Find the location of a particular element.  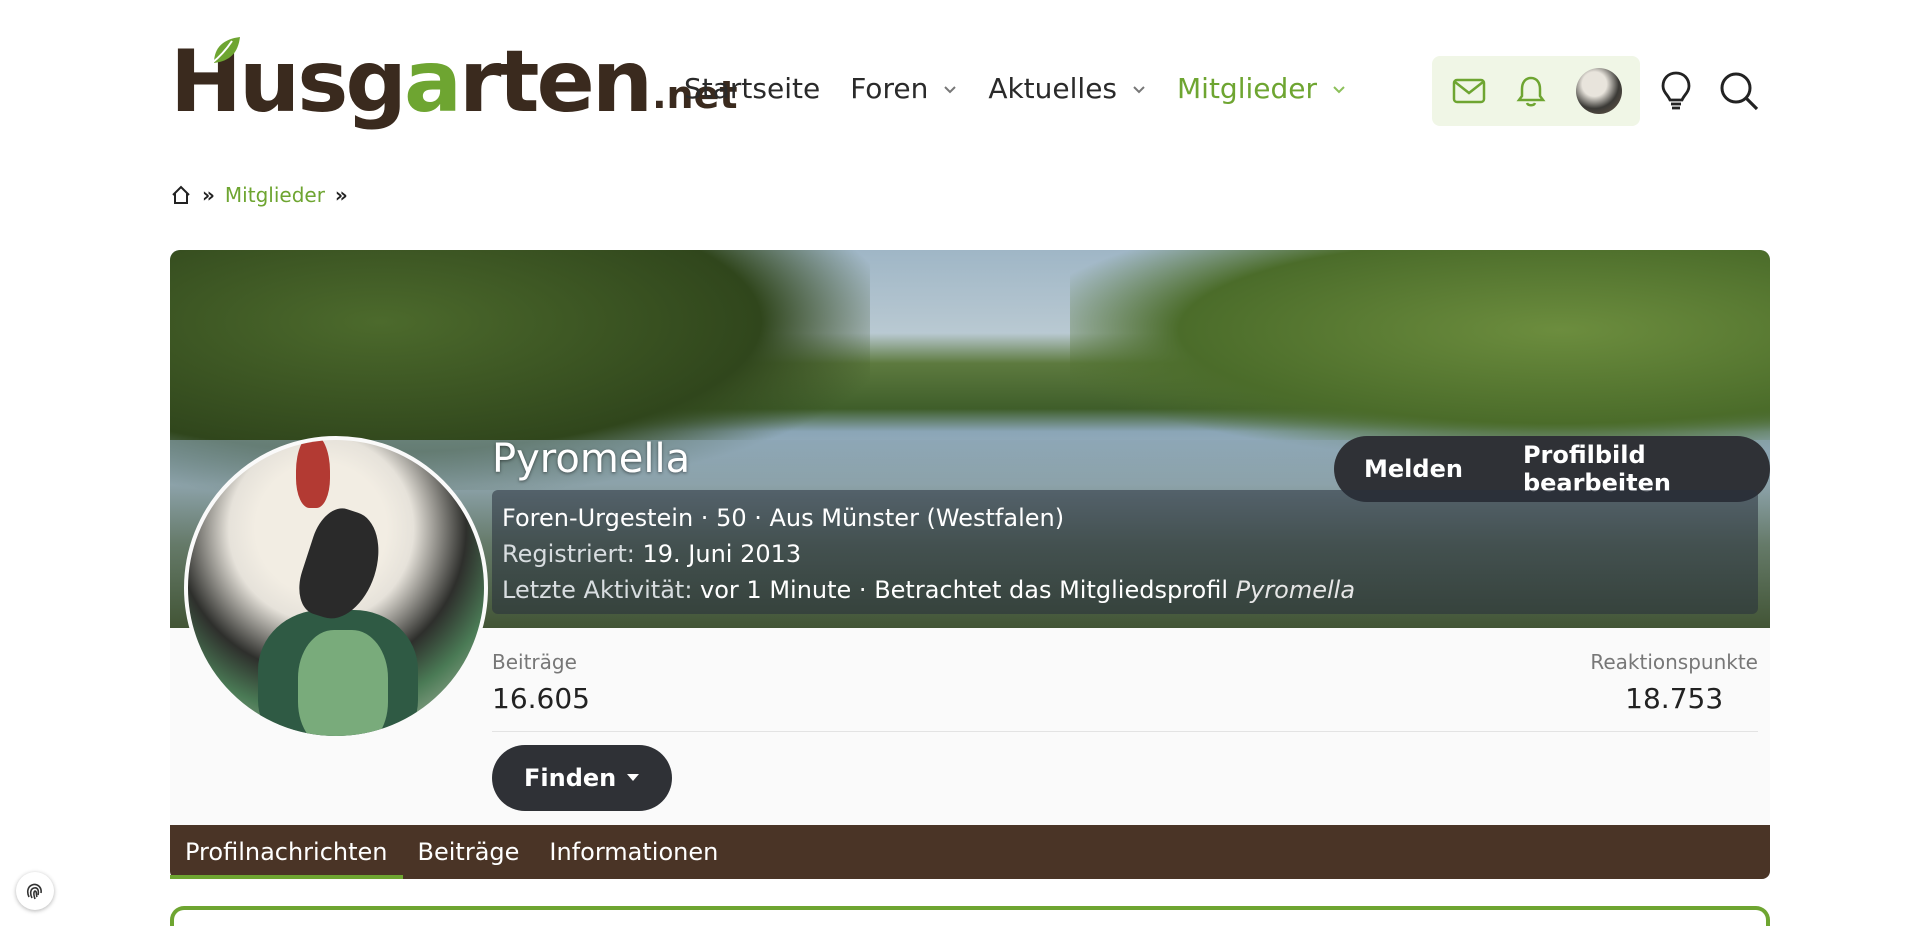

stat-reactions-value: 18.753 is located at coordinates (1674, 698).